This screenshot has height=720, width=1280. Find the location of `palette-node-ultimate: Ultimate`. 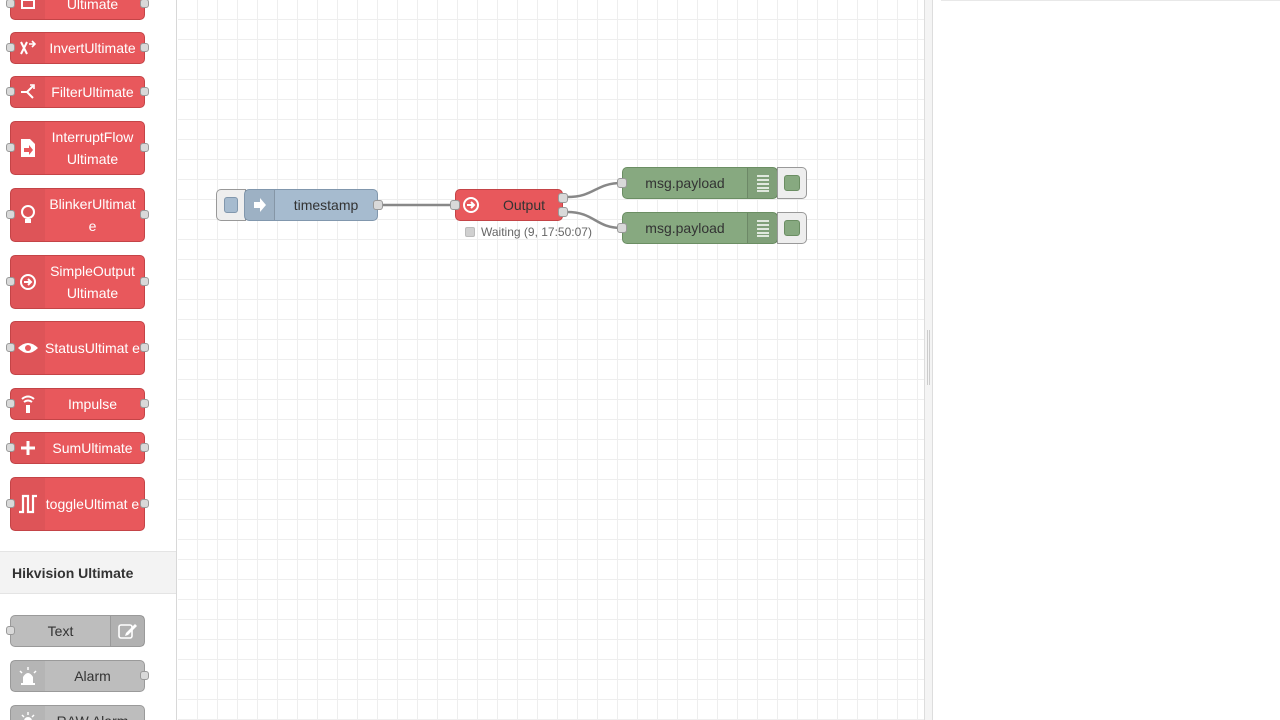

palette-node-ultimate: Ultimate is located at coordinates (77, 10).